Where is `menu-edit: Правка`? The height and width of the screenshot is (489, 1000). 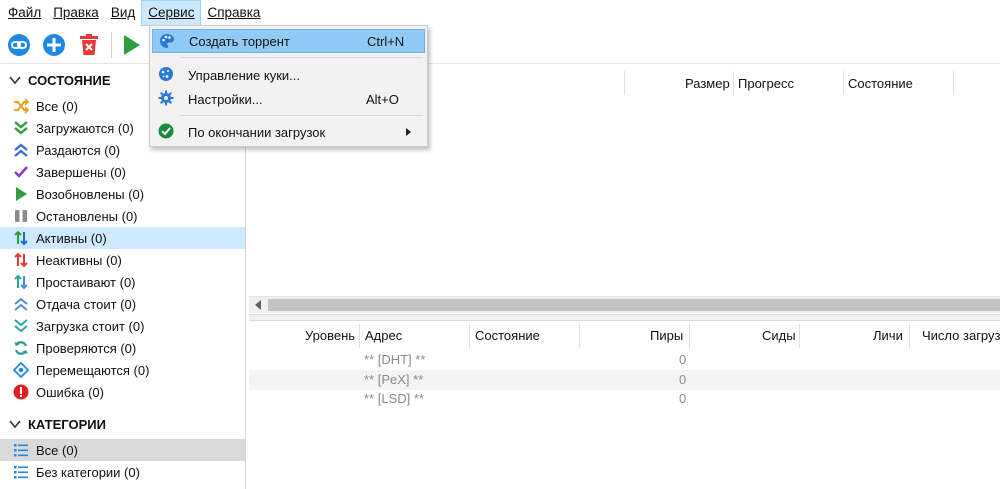
menu-edit: Правка is located at coordinates (76, 13).